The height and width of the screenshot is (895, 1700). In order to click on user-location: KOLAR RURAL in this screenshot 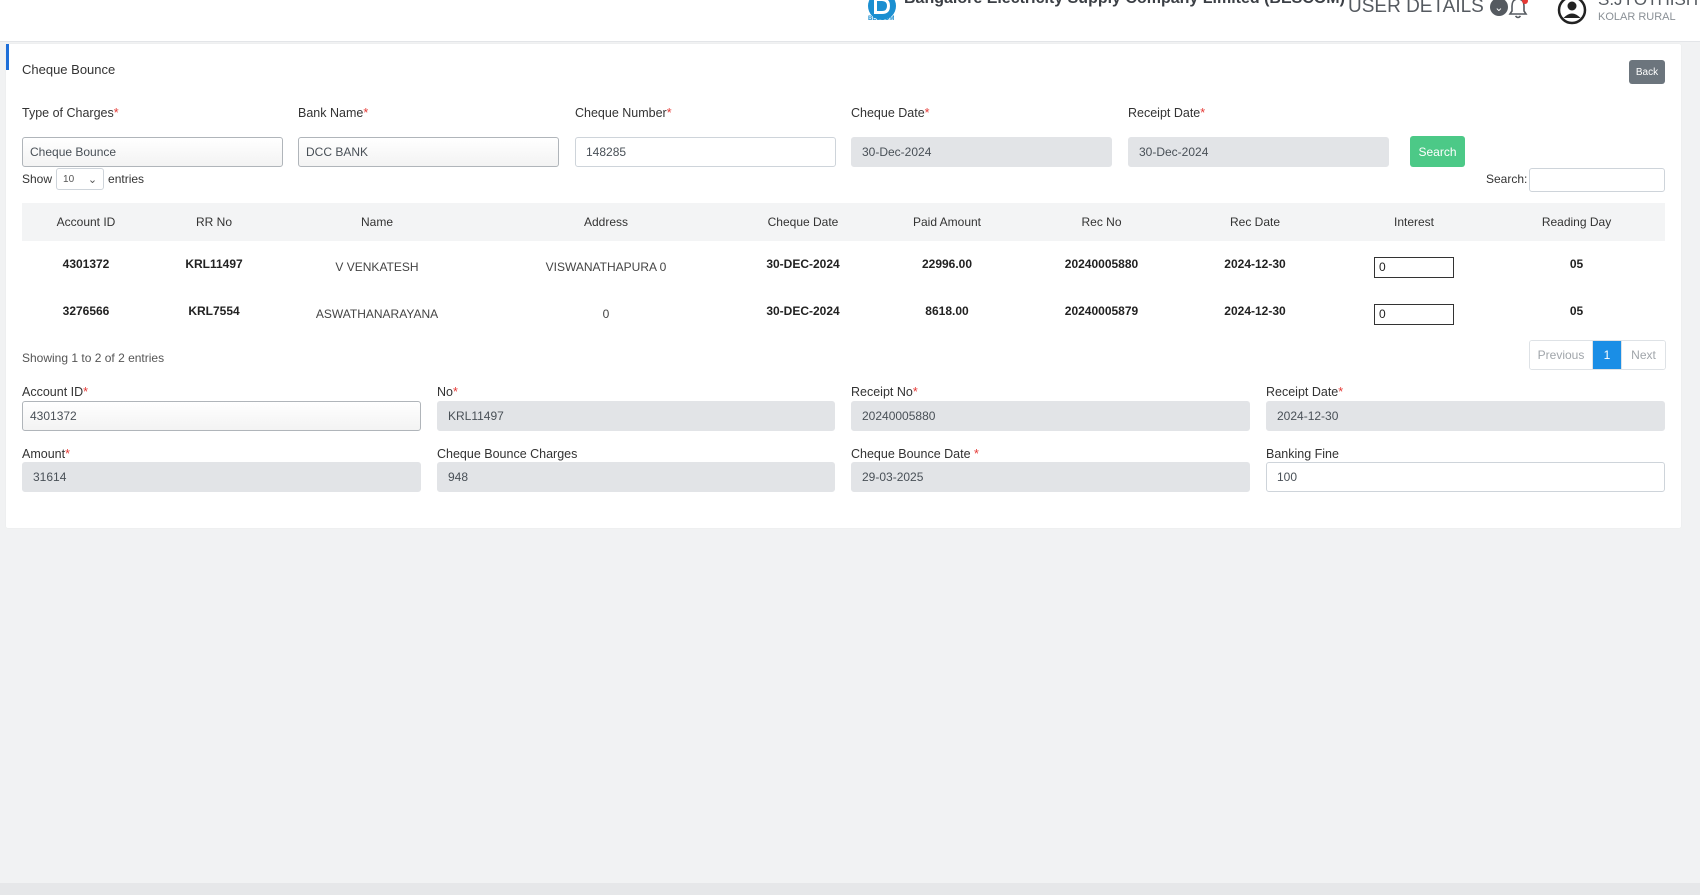, I will do `click(1637, 17)`.